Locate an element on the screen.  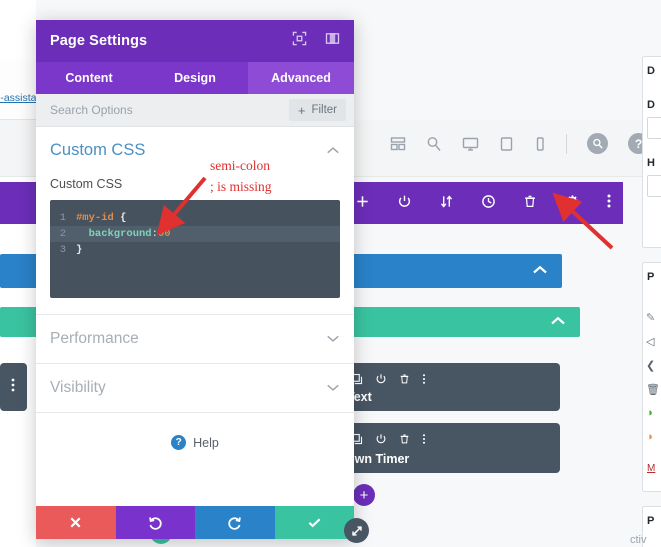
save-button is located at coordinates (314, 522).